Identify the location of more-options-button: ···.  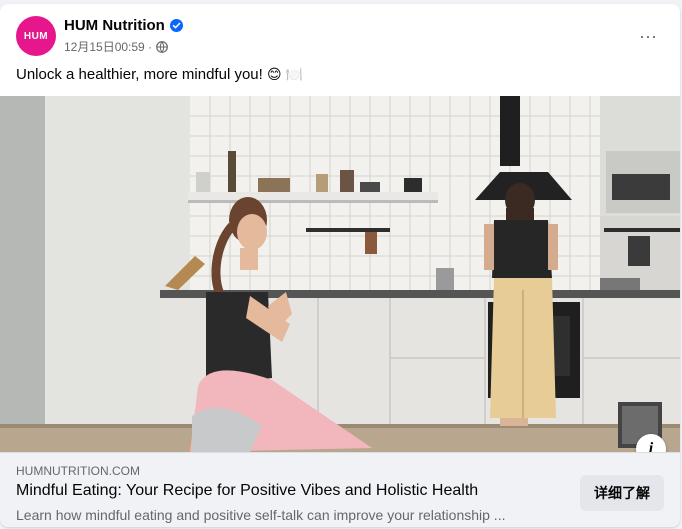
(648, 36).